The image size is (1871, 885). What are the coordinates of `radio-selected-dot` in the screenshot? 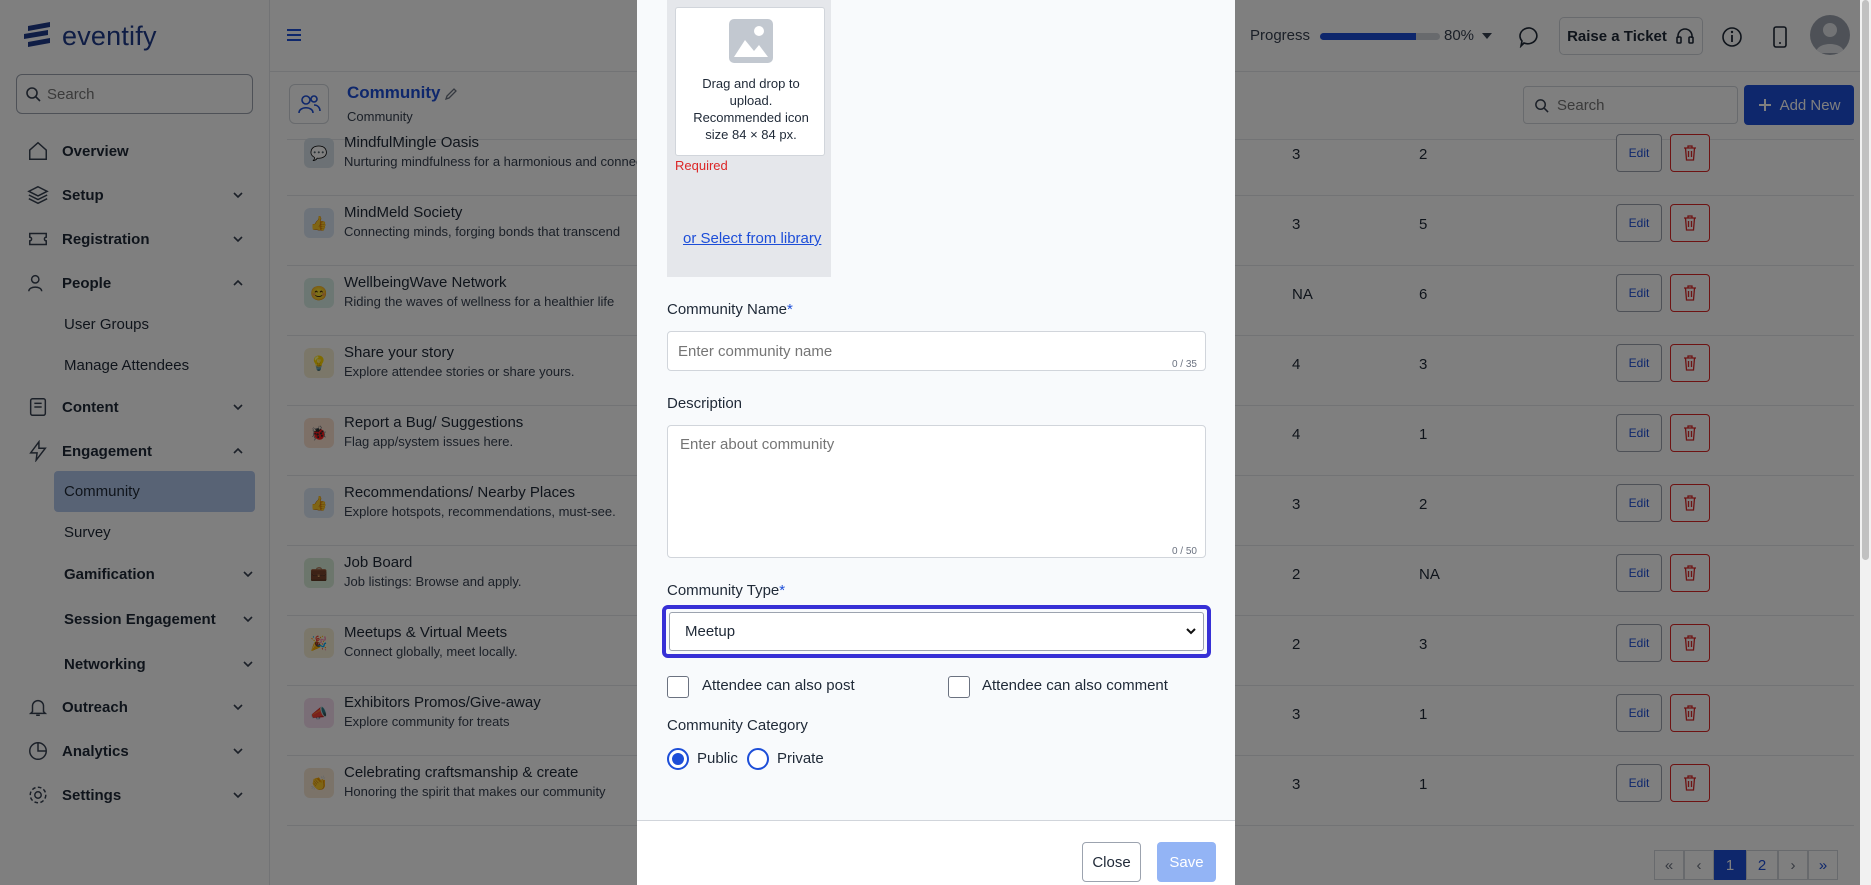 It's located at (678, 759).